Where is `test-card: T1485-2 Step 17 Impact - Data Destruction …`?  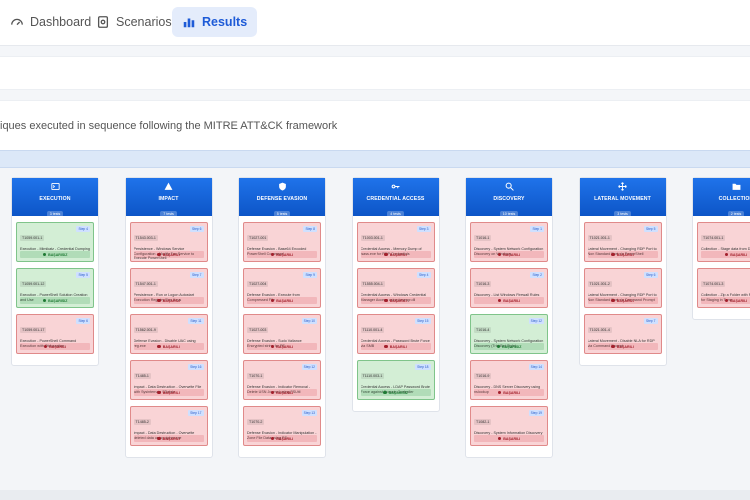
test-card: T1485-2 Step 17 Impact - Data Destruction … is located at coordinates (168, 426).